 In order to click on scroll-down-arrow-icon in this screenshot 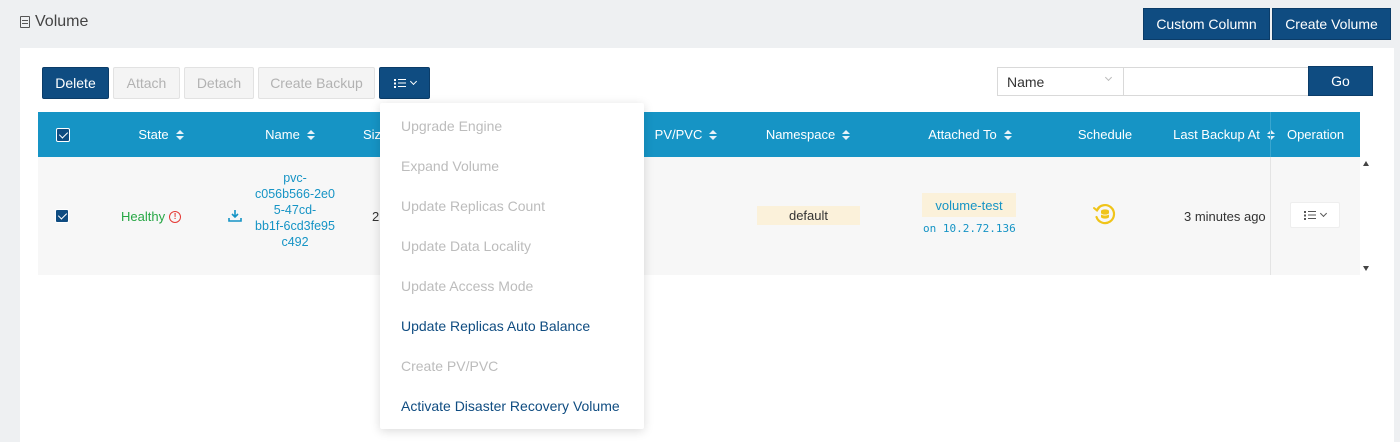, I will do `click(1366, 268)`.